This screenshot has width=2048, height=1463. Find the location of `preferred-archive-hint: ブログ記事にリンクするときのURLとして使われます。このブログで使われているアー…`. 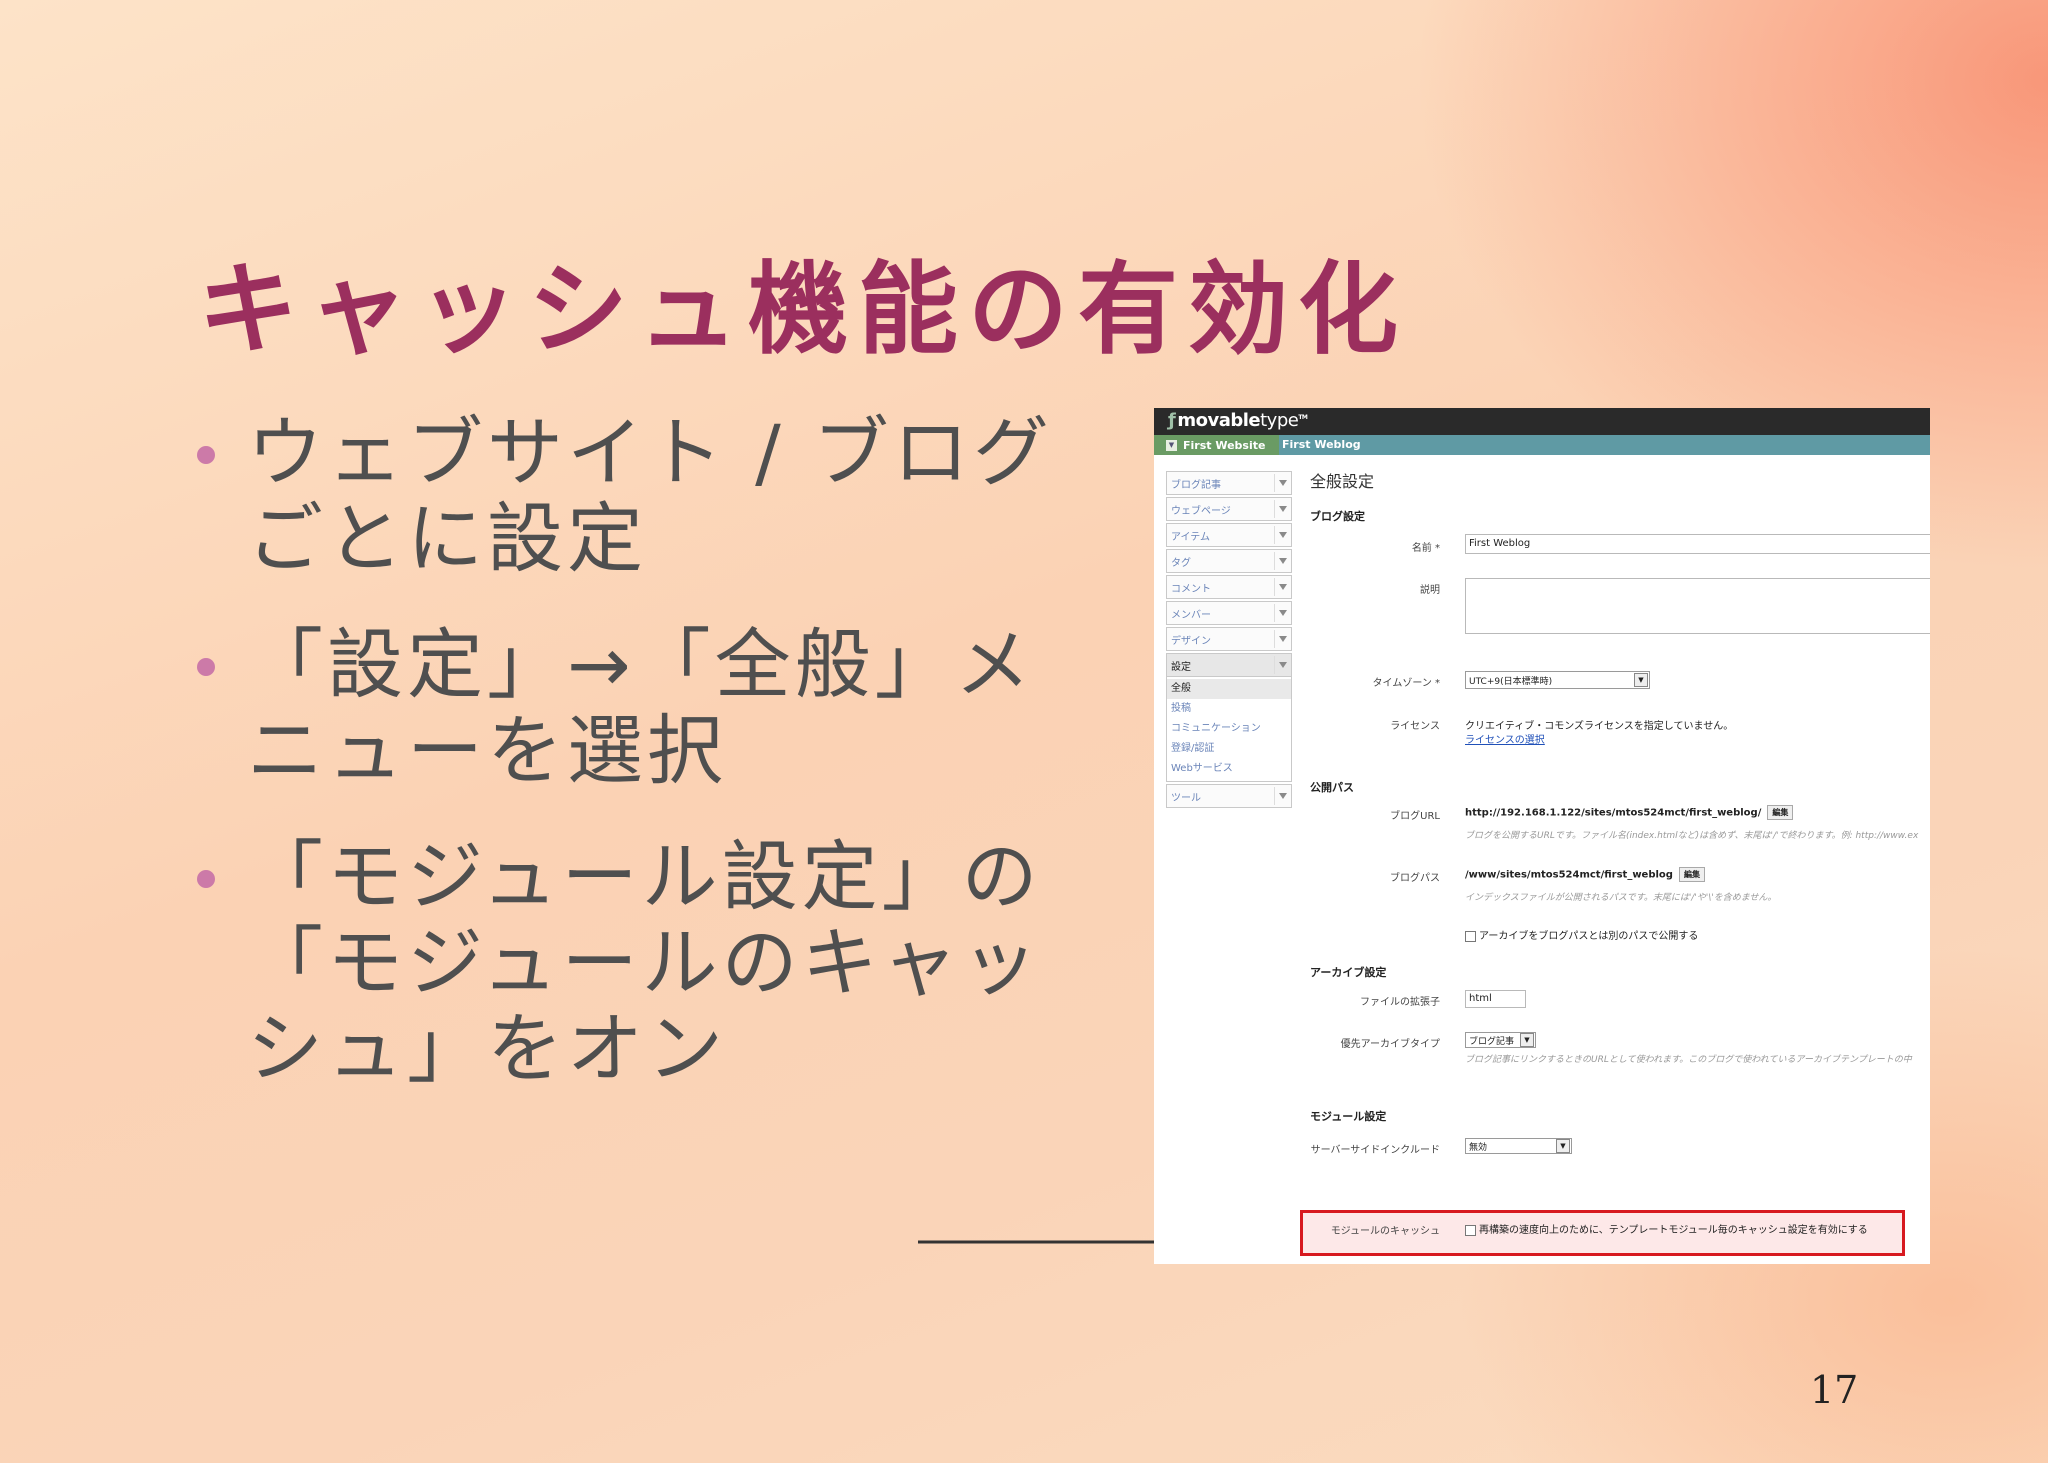

preferred-archive-hint: ブログ記事にリンクするときのURLとして使われます。このブログで使われているアー… is located at coordinates (1688, 1060).